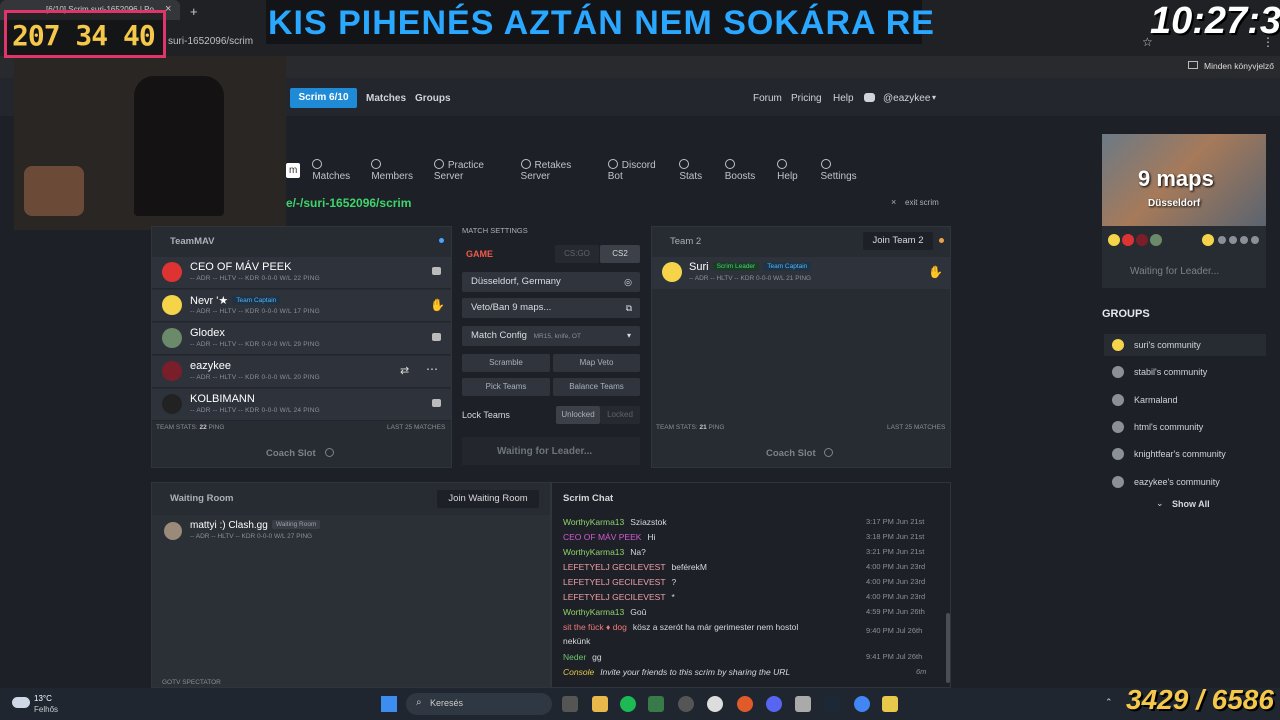 This screenshot has width=1280, height=720. Describe the element at coordinates (351, 601) in the screenshot. I see `waiting-list` at that location.